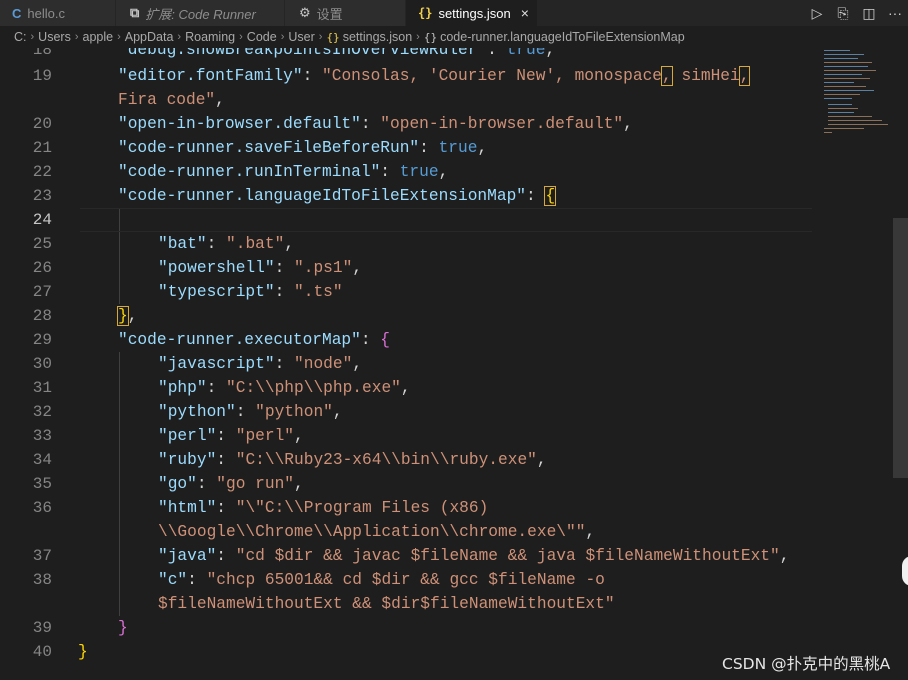  I want to click on json-string: Fira code", so click(167, 100).